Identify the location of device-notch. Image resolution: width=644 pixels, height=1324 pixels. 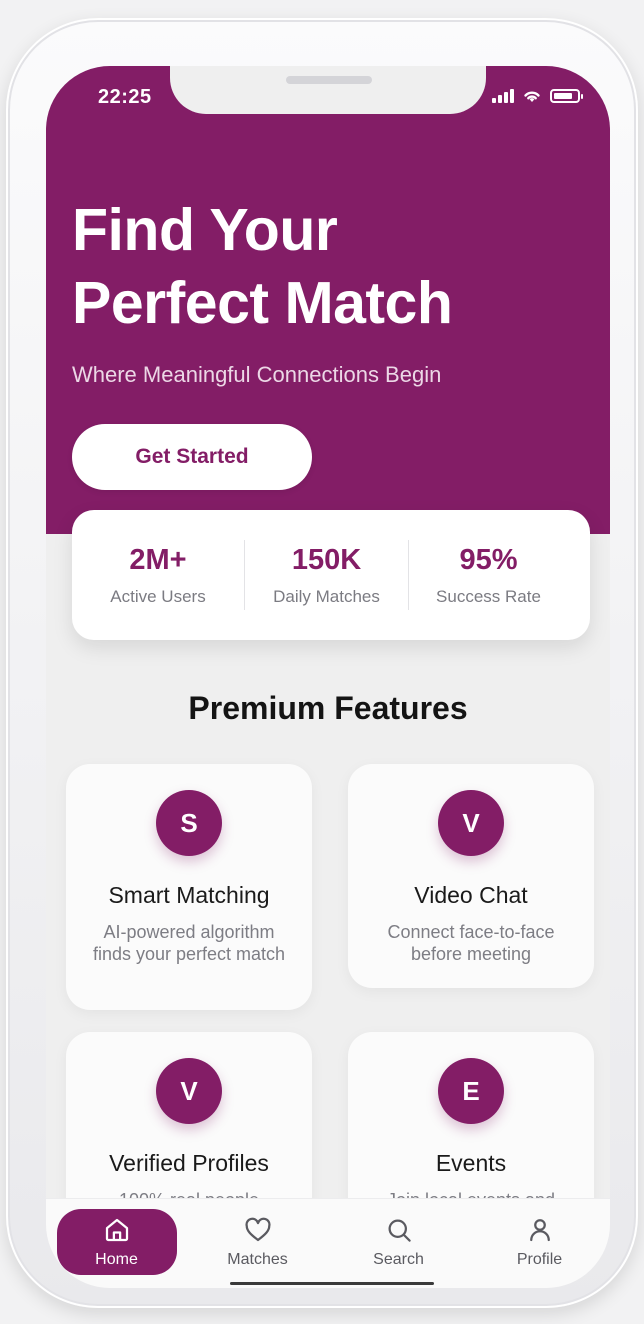
(328, 90).